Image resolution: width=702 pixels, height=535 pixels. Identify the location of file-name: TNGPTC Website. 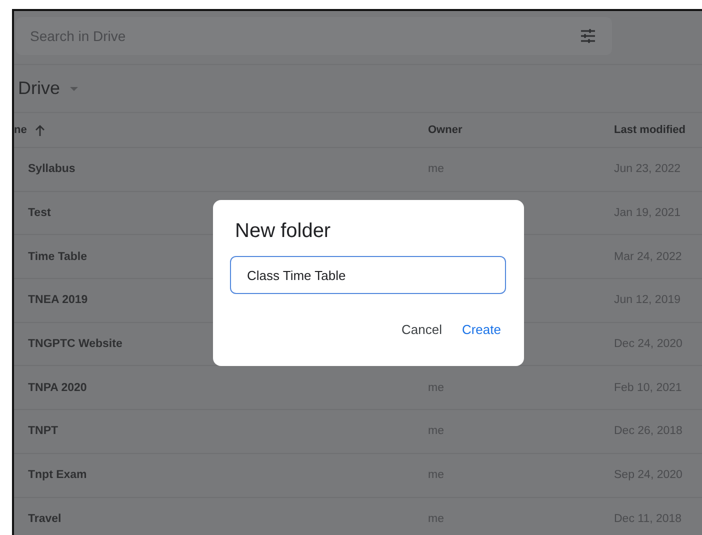
(75, 344).